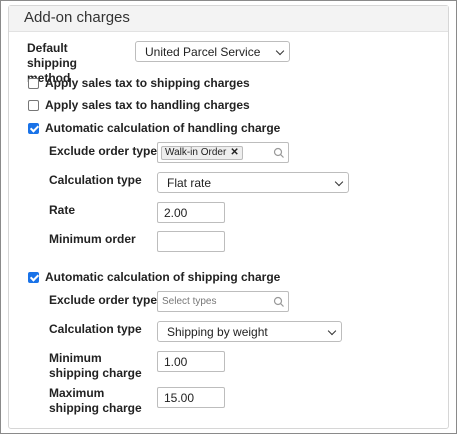  What do you see at coordinates (106, 300) in the screenshot?
I see `shipping-exclude-label: Exclude order types` at bounding box center [106, 300].